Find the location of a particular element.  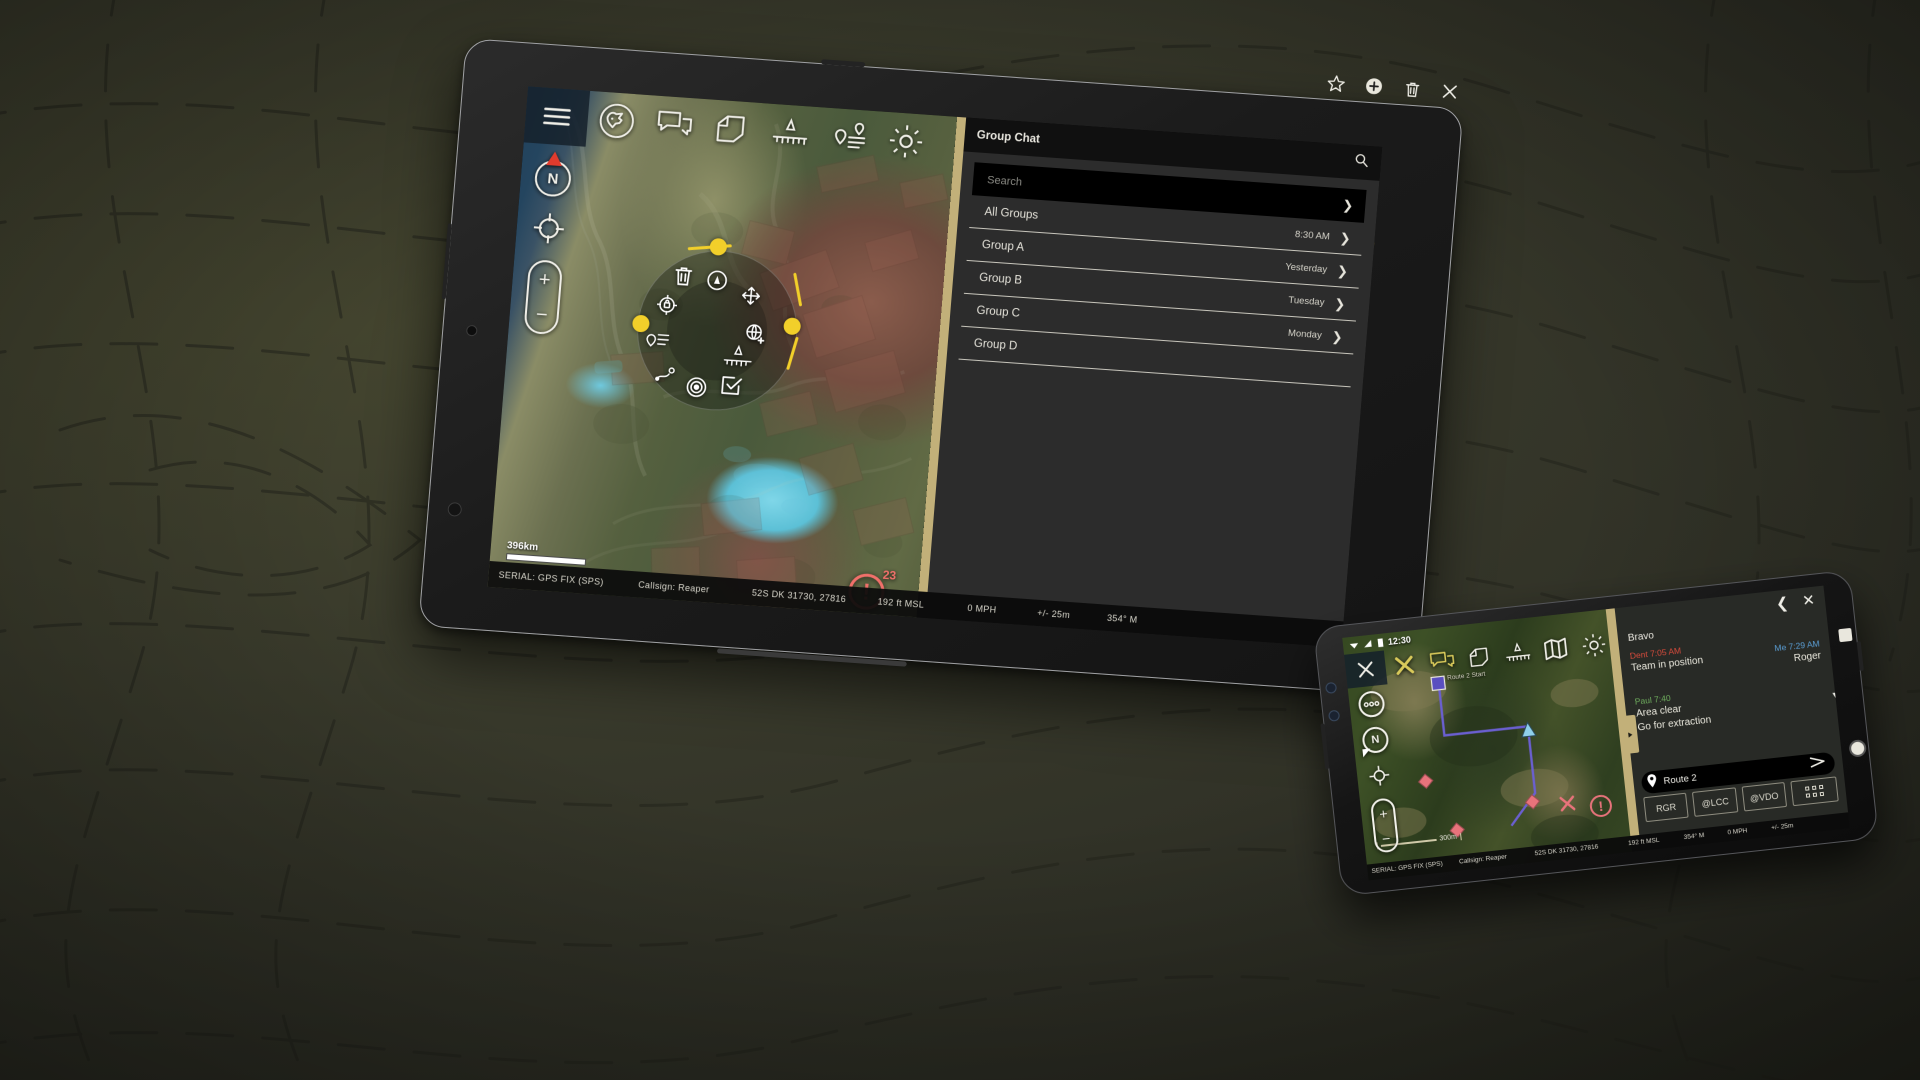

group-name: Group C is located at coordinates (998, 312).